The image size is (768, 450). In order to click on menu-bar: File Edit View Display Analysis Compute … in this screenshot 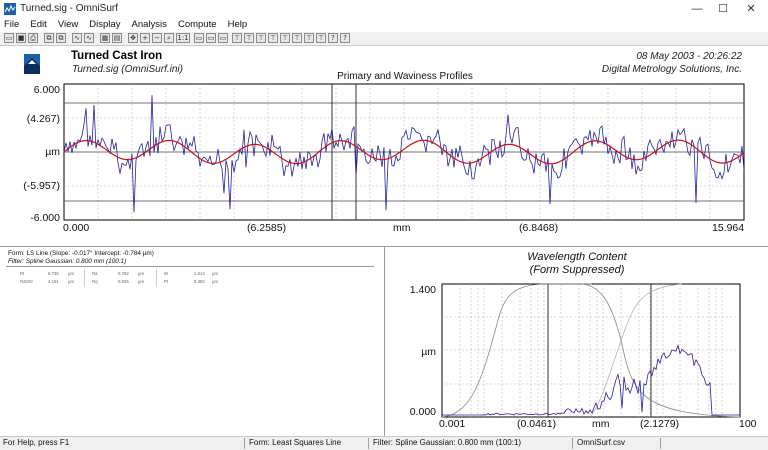, I will do `click(384, 25)`.